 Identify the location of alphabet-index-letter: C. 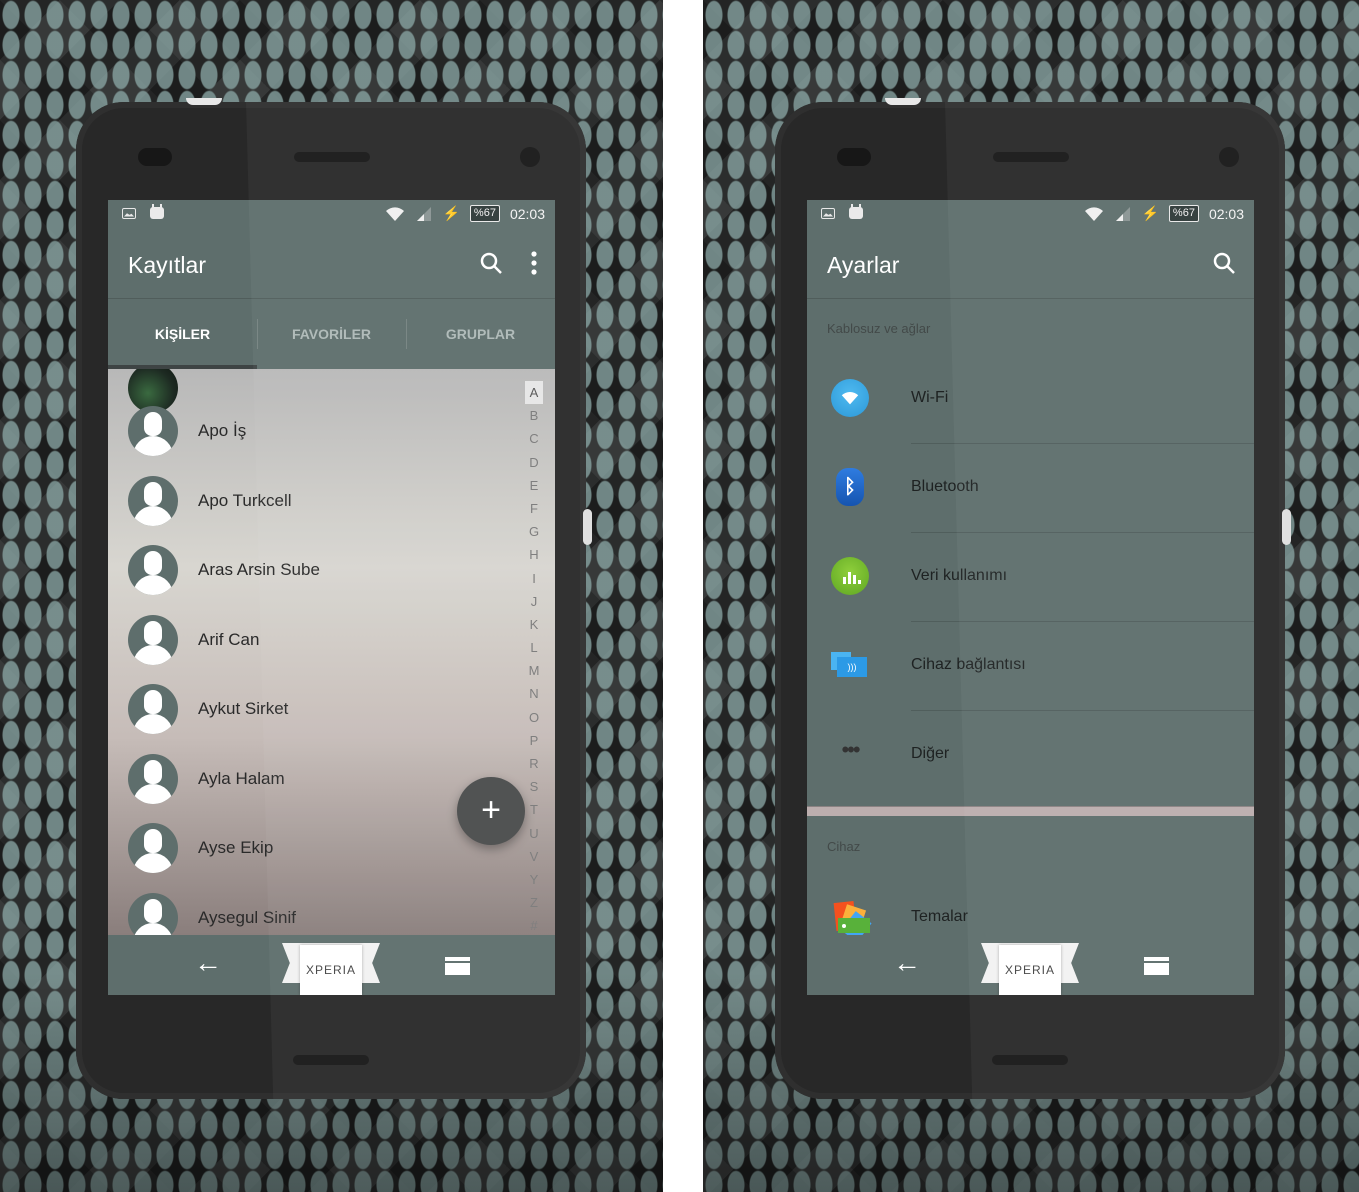
(533, 438).